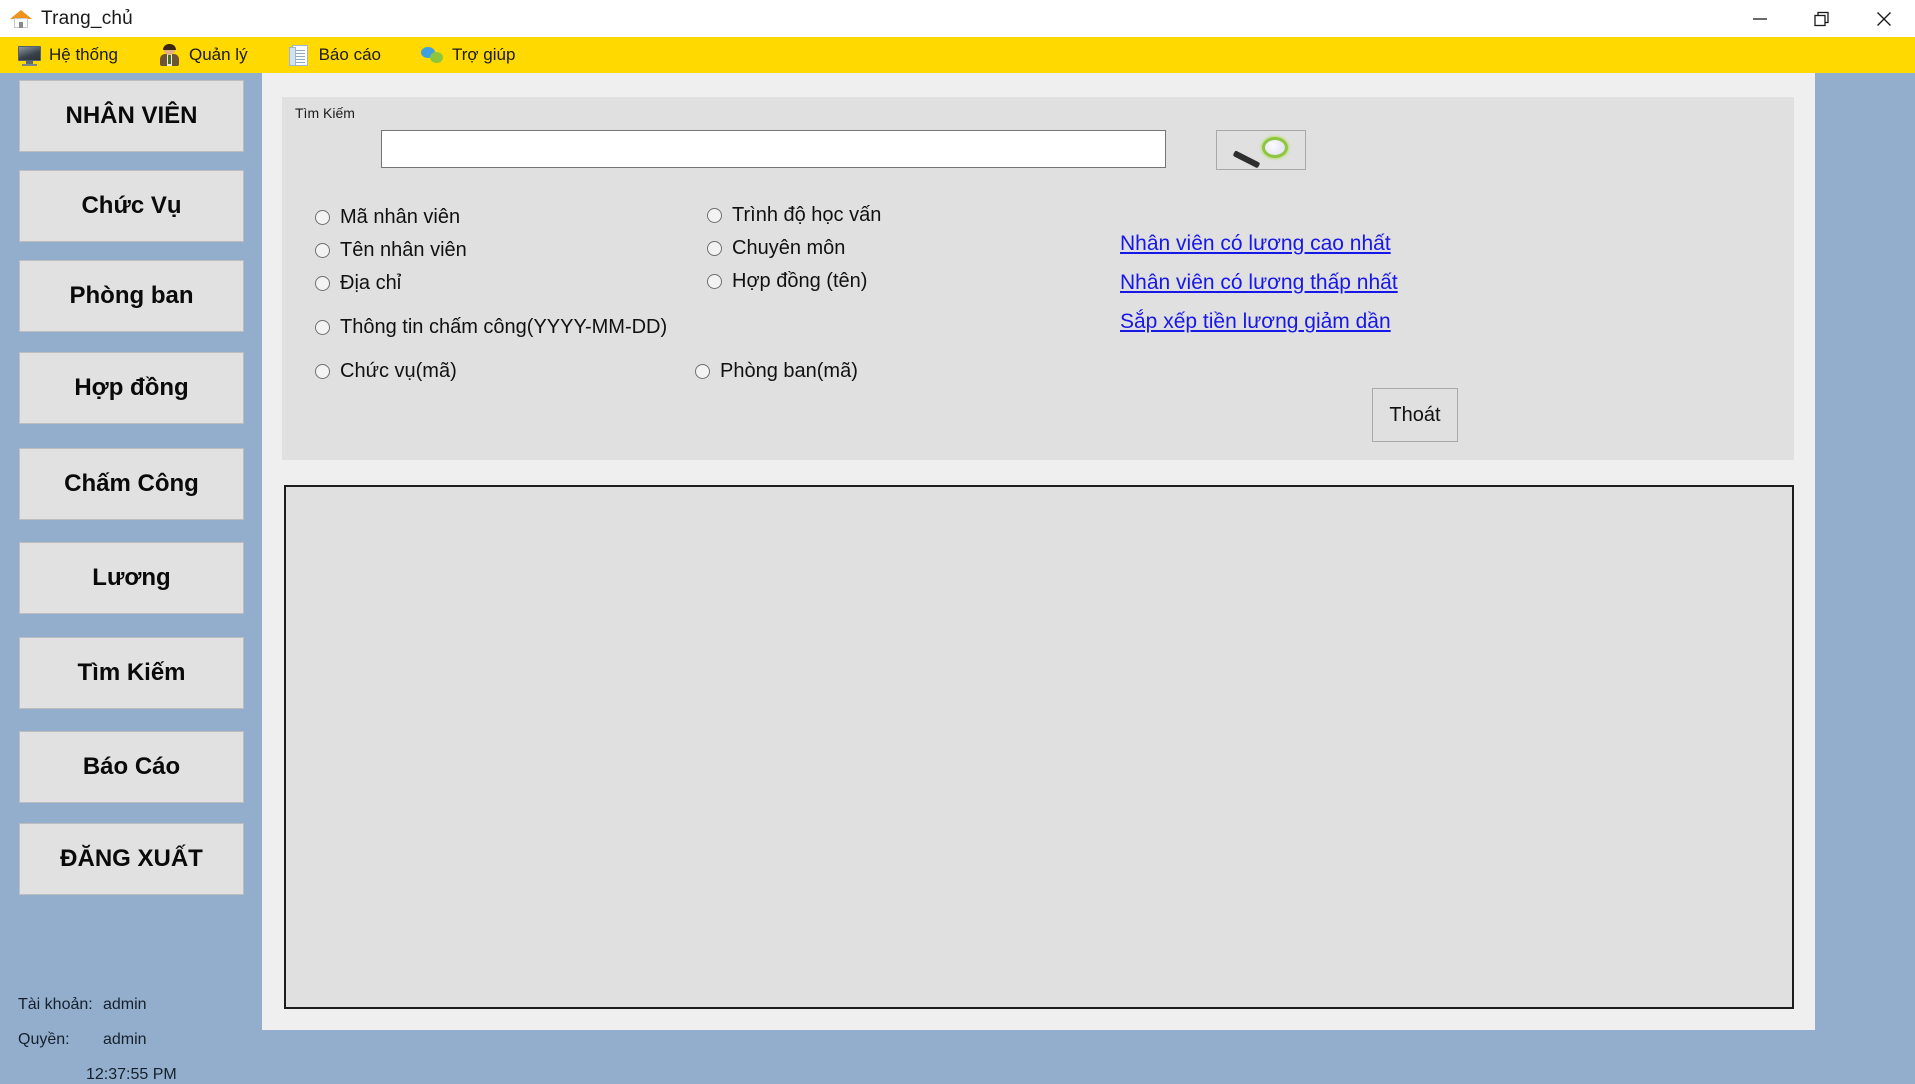 The width and height of the screenshot is (1915, 1084). Describe the element at coordinates (1255, 322) in the screenshot. I see `link-sap-xep-giam-dan: Sắp xếp tiền lương giảm dần` at that location.